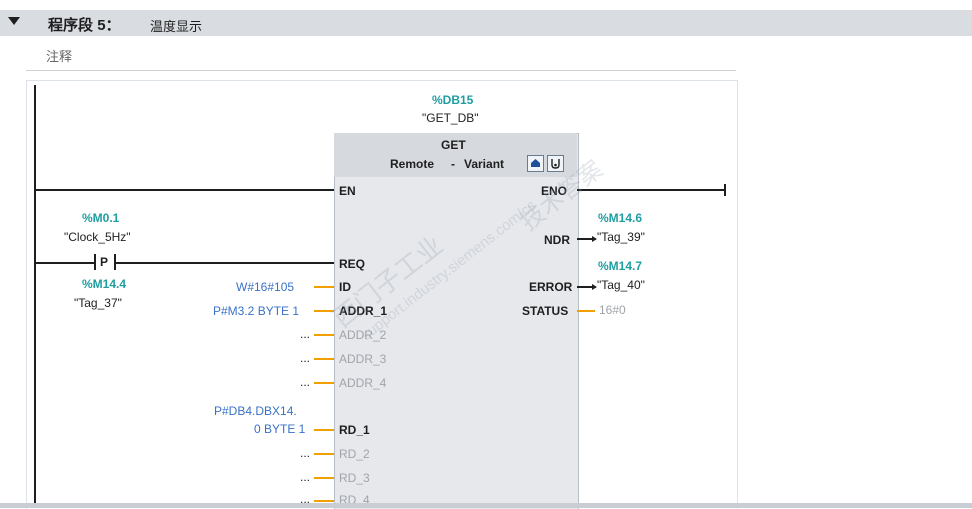 The image size is (972, 509). Describe the element at coordinates (363, 359) in the screenshot. I see `pin-addr-3: ADDR_3` at that location.